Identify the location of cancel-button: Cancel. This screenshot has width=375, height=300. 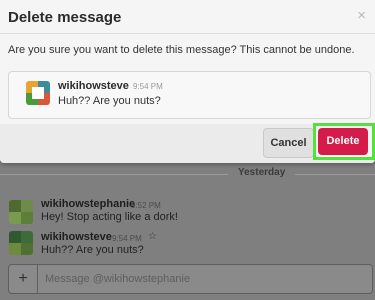
(288, 143).